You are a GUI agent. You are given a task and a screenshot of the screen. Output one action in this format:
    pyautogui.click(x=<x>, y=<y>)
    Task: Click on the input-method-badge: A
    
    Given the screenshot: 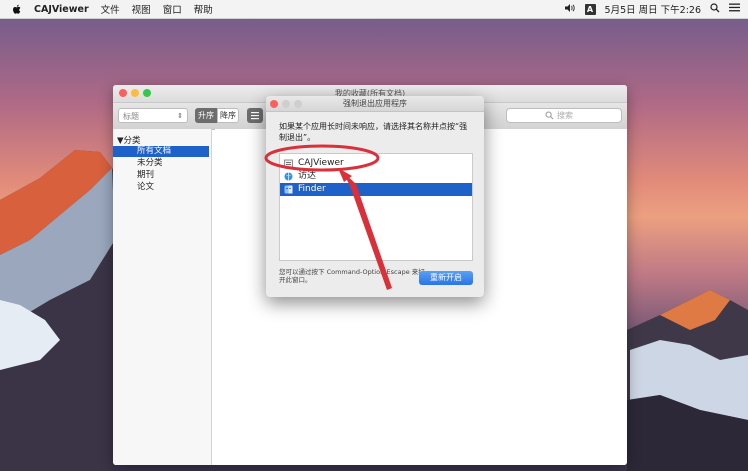 What is the action you would take?
    pyautogui.click(x=590, y=9)
    